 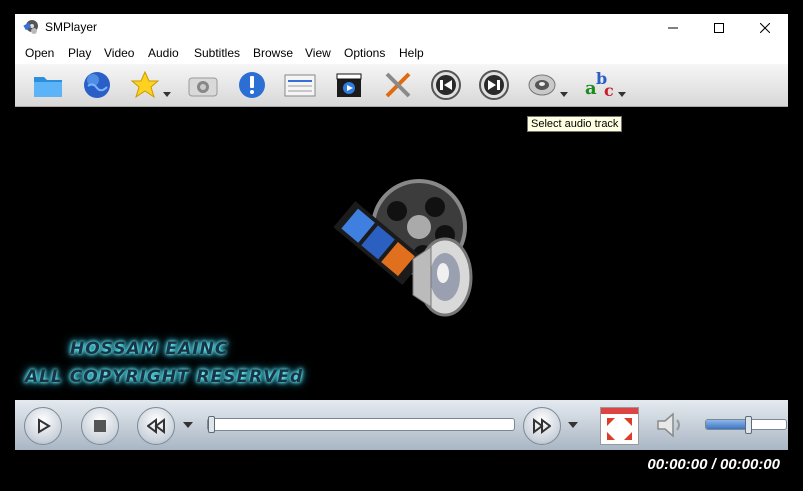 I want to click on open-url-button, so click(x=97, y=85).